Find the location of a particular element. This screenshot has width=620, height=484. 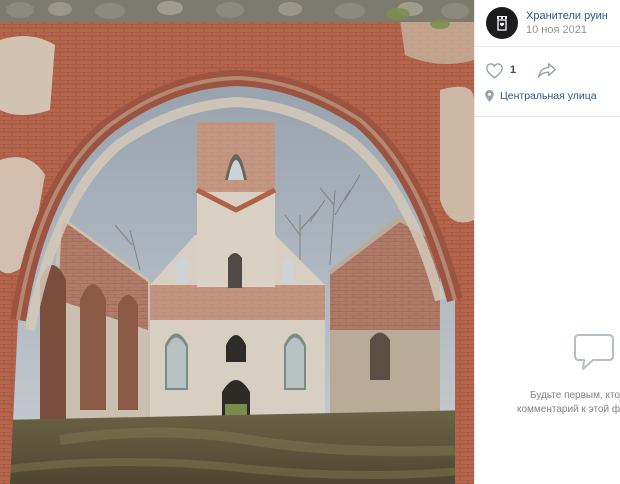

share-button is located at coordinates (547, 70).